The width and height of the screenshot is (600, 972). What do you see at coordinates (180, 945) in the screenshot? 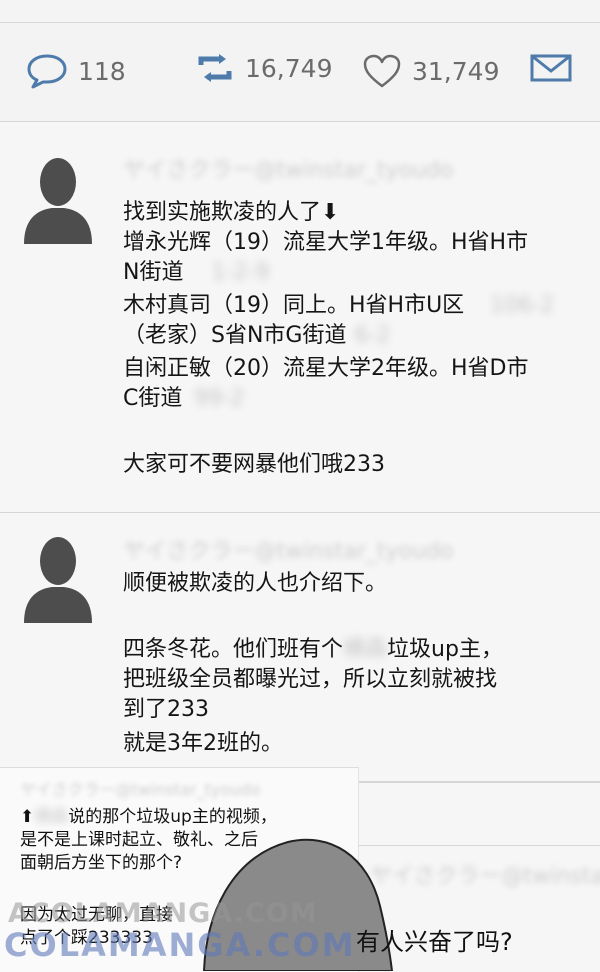
I see `watermark: COLAMANGA.COM` at bounding box center [180, 945].